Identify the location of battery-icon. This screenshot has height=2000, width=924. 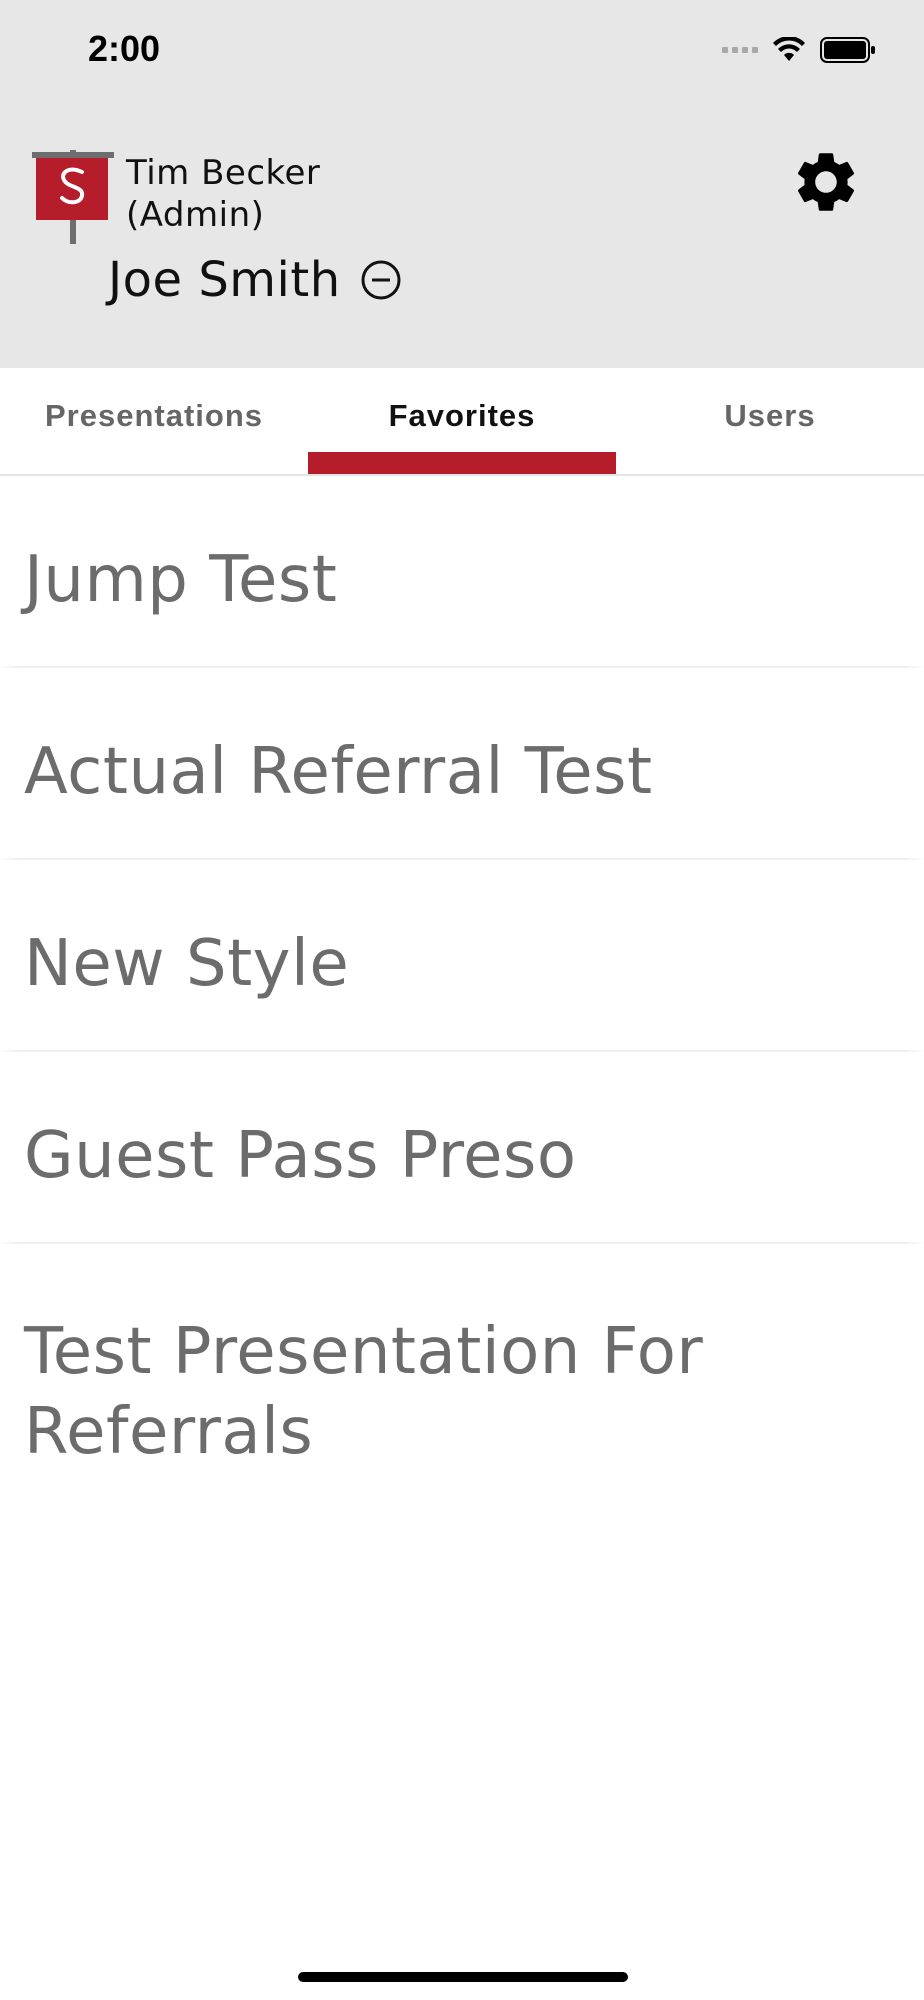
(847, 50).